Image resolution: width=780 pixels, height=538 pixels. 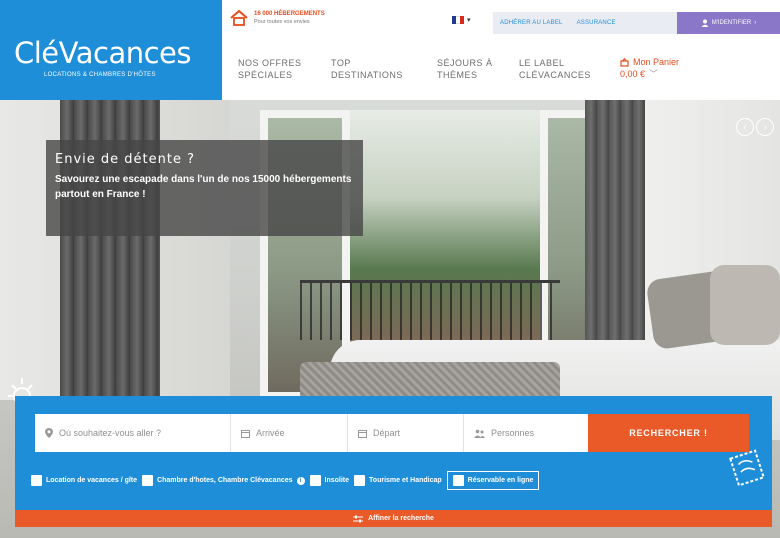 What do you see at coordinates (387, 433) in the screenshot?
I see `departure-placeholder: Départ` at bounding box center [387, 433].